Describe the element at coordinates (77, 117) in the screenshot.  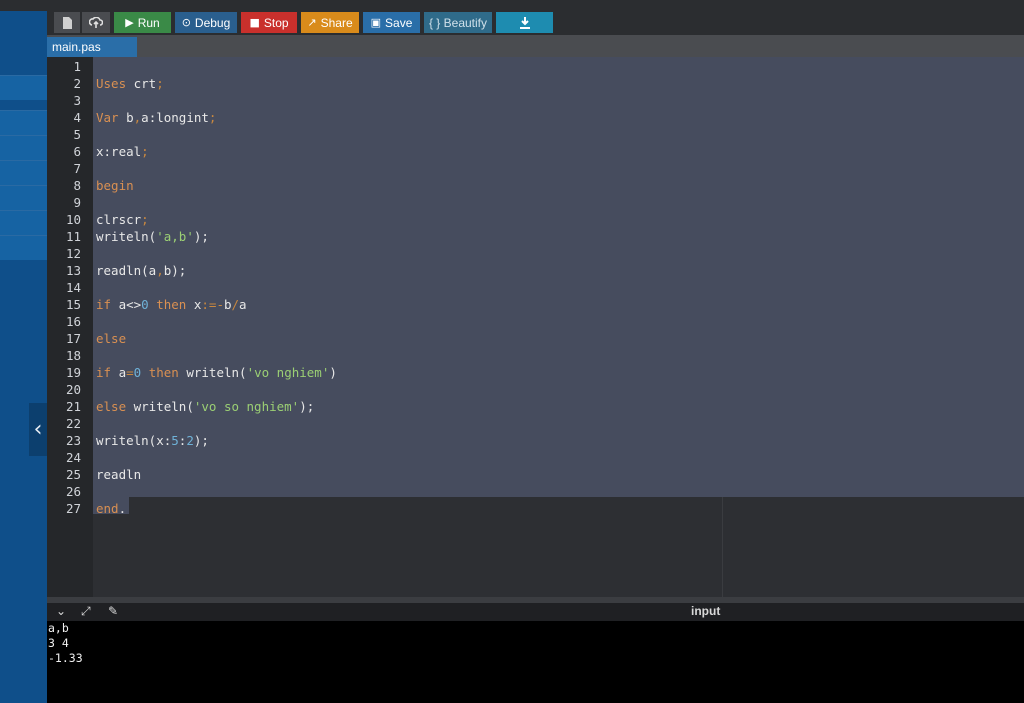
I see `line-number: 4` at that location.